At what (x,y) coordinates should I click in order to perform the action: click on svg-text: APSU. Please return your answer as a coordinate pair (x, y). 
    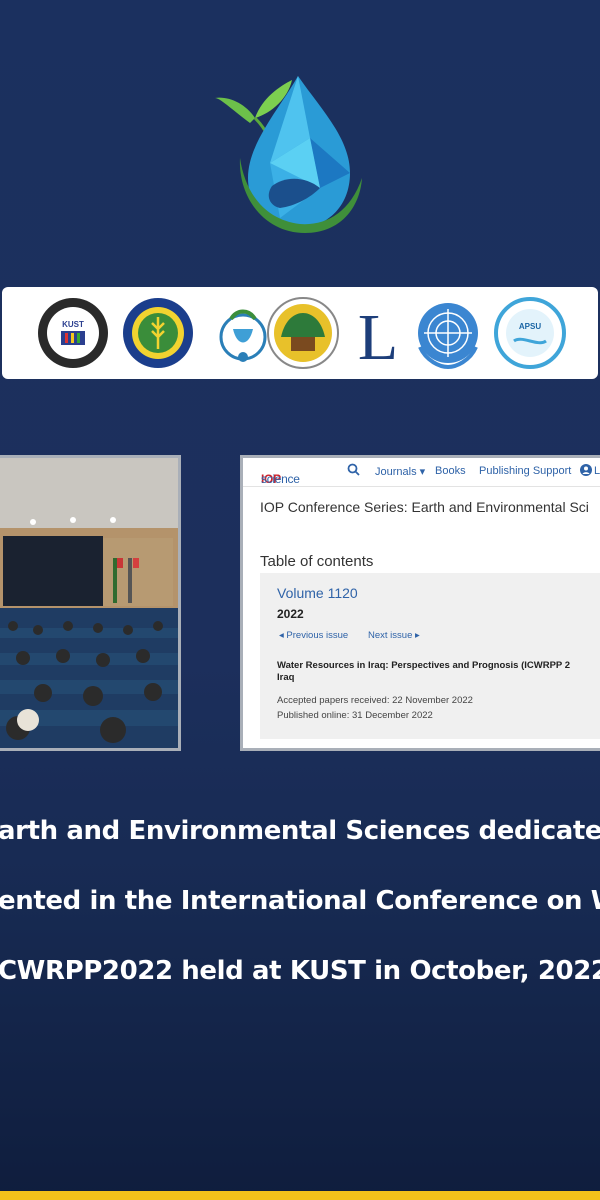
    Looking at the image, I should click on (530, 326).